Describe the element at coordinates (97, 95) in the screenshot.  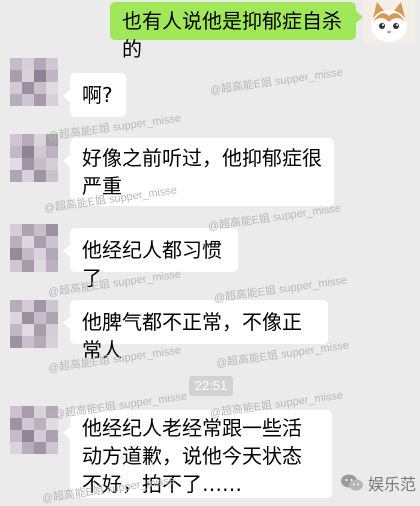
I see `message-text: 啊?` at that location.